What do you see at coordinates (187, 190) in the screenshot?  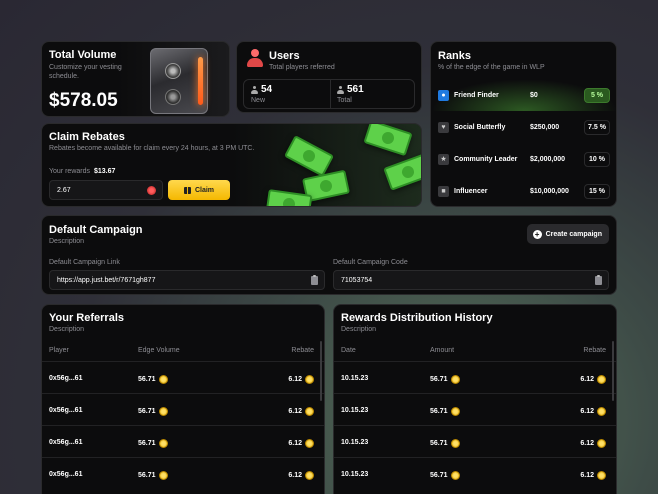 I see `gift-icon` at bounding box center [187, 190].